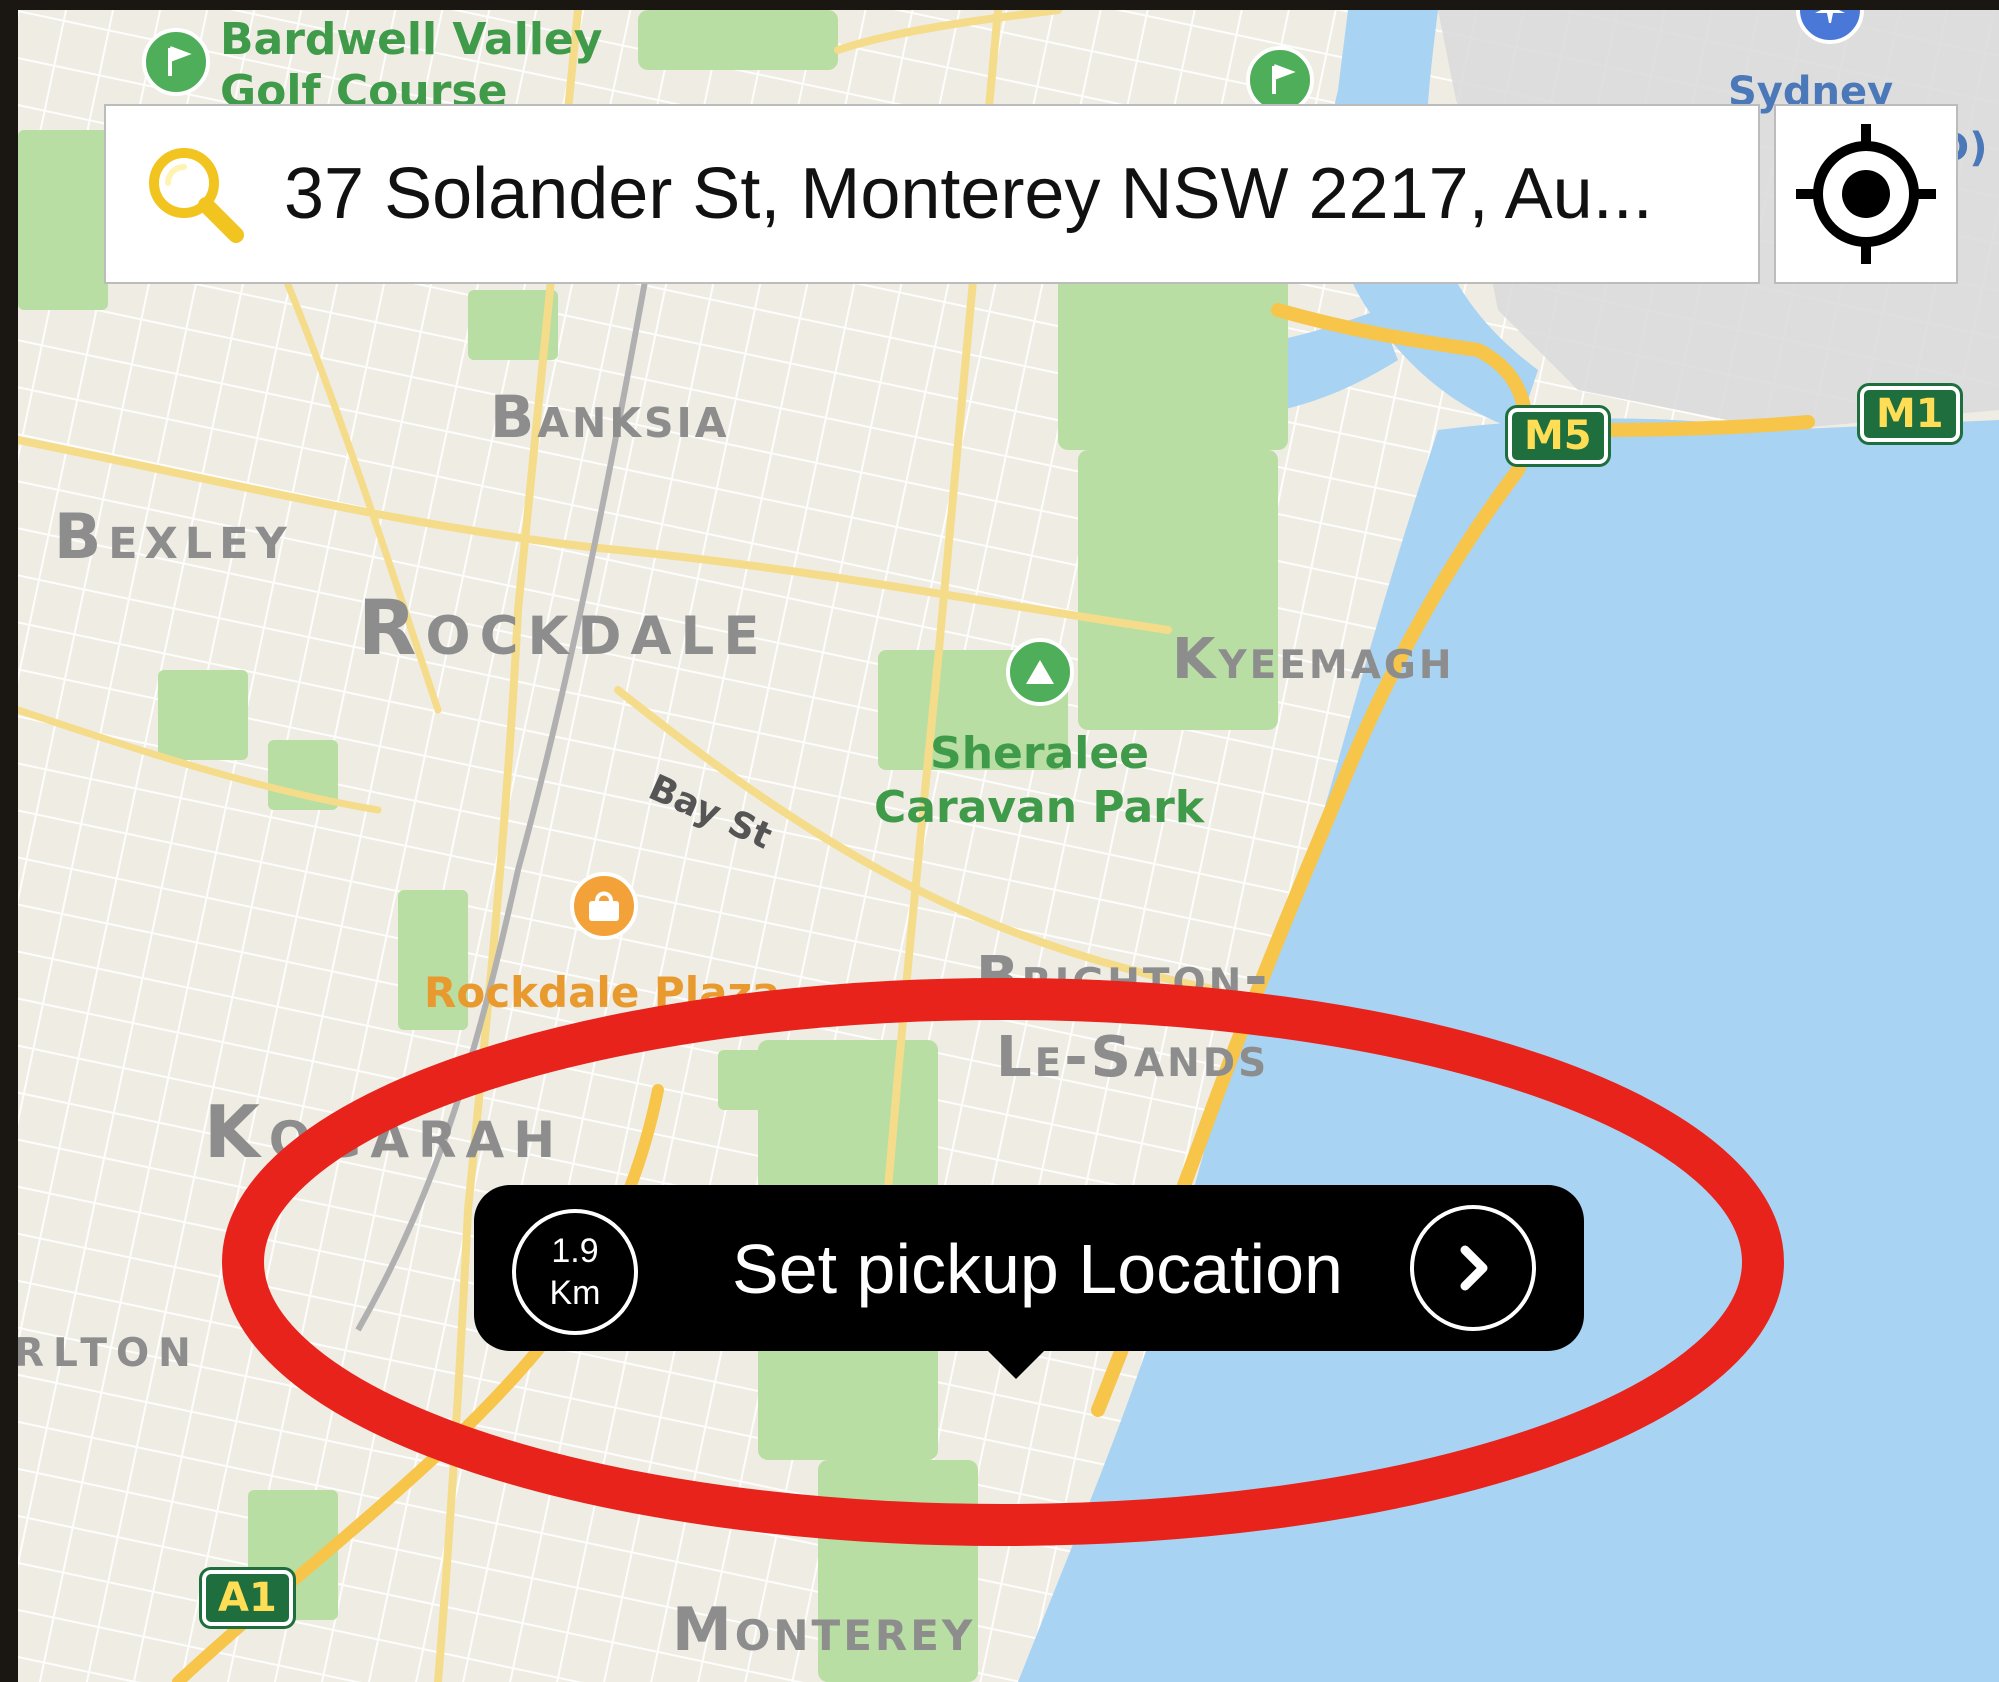  I want to click on distance-unit: Km, so click(575, 1293).